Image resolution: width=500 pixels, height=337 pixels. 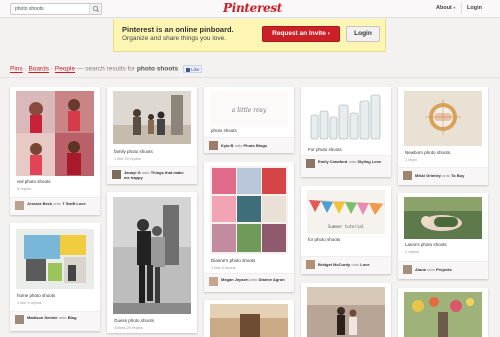 I want to click on pin-stats: 1 like 20 repins, so click(x=127, y=158).